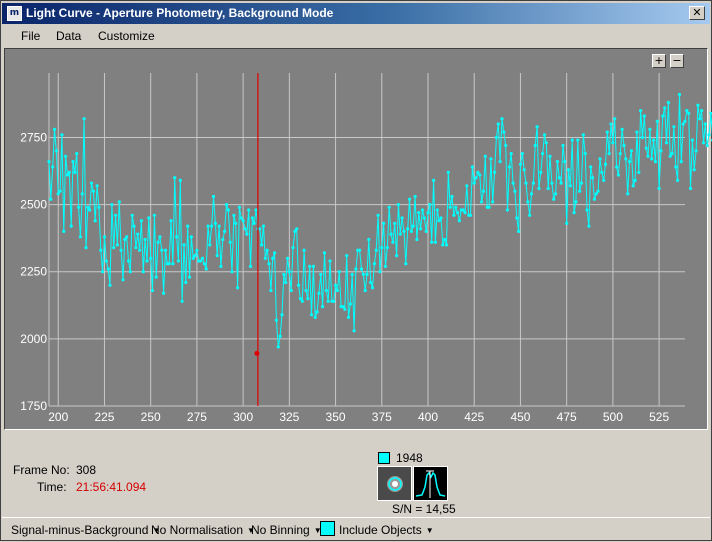 The height and width of the screenshot is (542, 712). What do you see at coordinates (85, 530) in the screenshot?
I see `signal-mode-dropdown: Signal-minus-Background ▼` at bounding box center [85, 530].